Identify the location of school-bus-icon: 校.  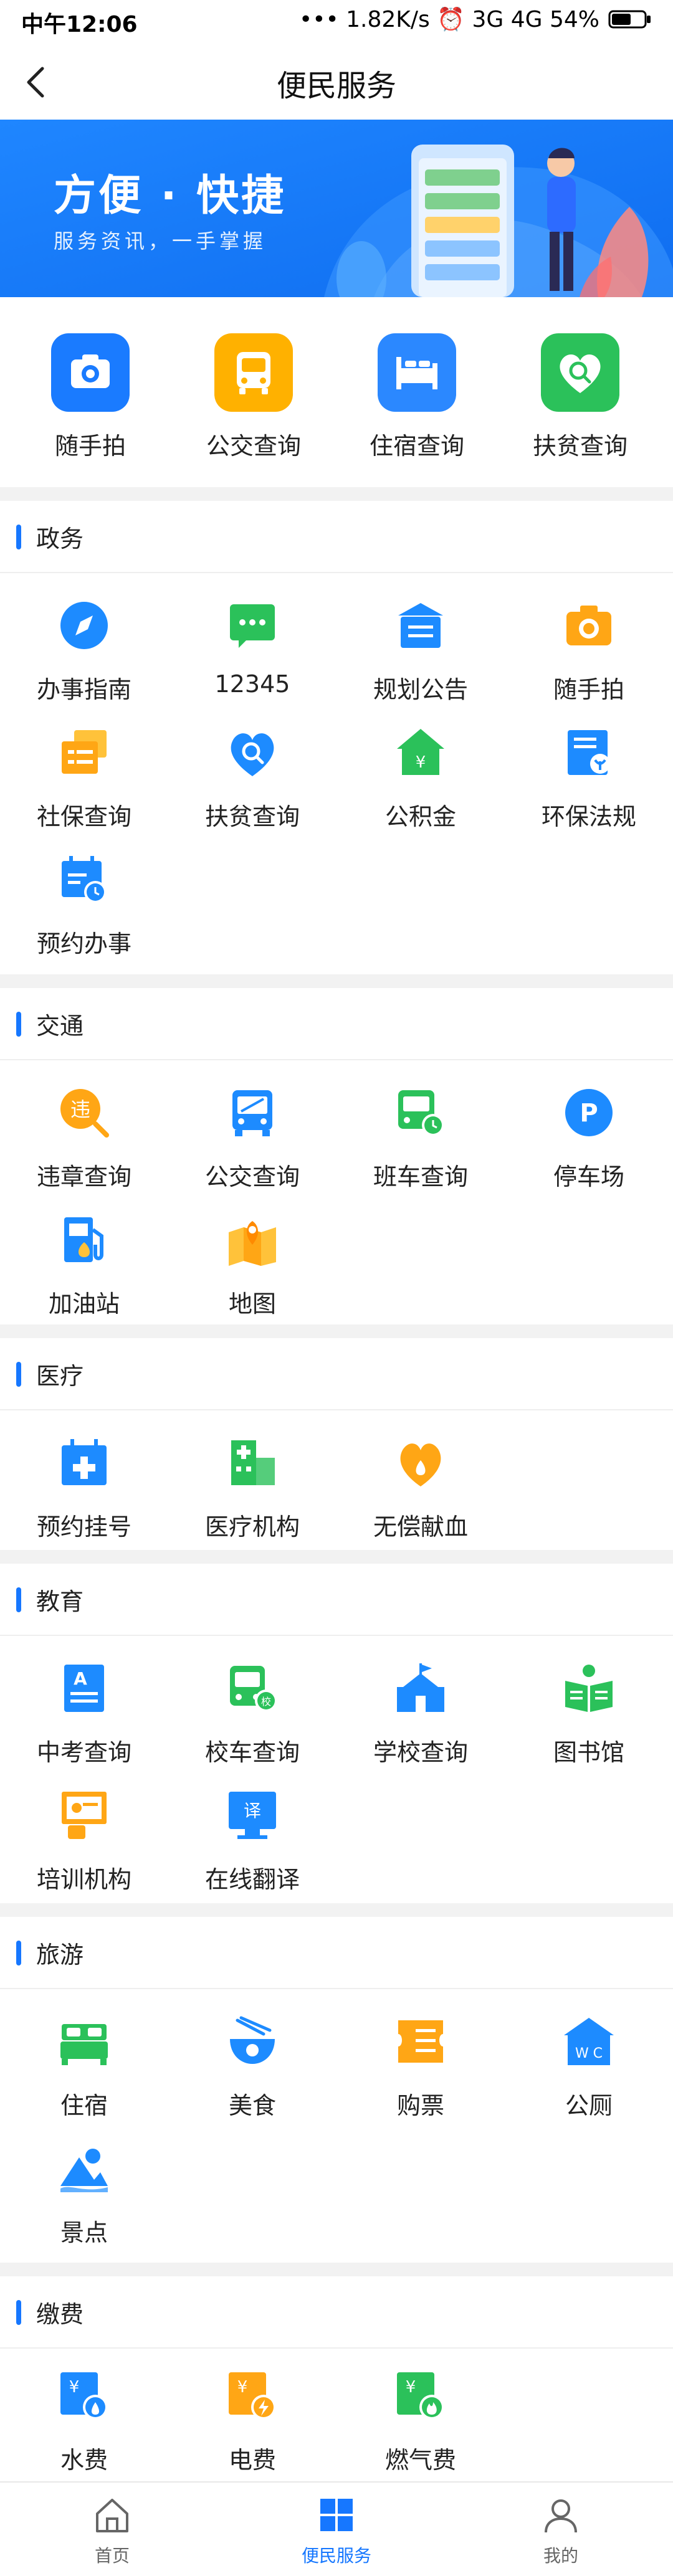
(253, 1689).